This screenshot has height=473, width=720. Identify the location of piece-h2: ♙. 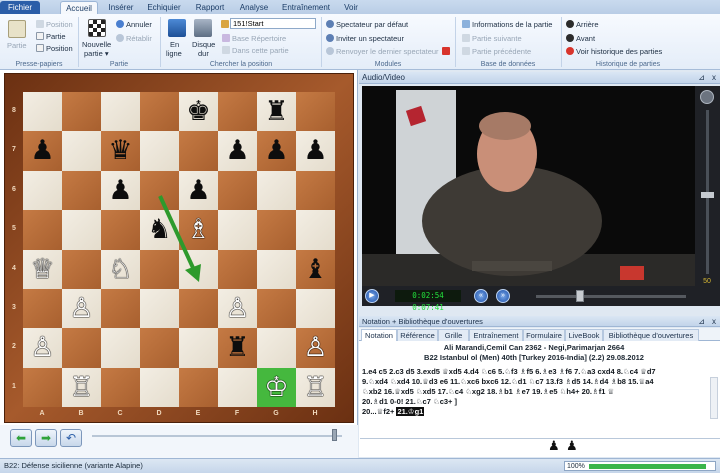
(315, 347).